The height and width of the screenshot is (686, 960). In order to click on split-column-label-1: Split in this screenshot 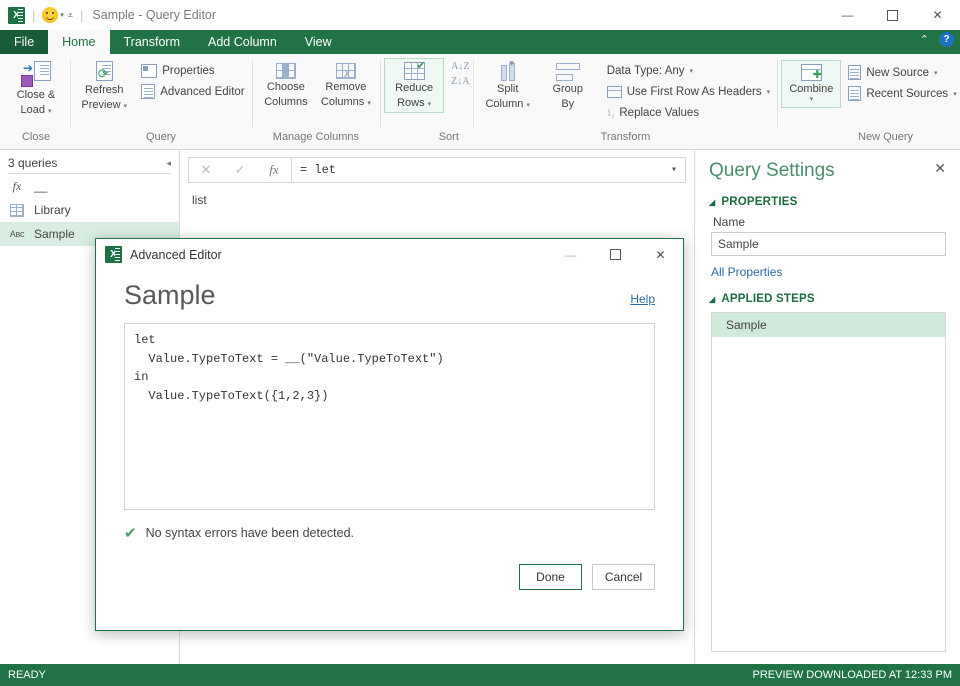, I will do `click(508, 89)`.